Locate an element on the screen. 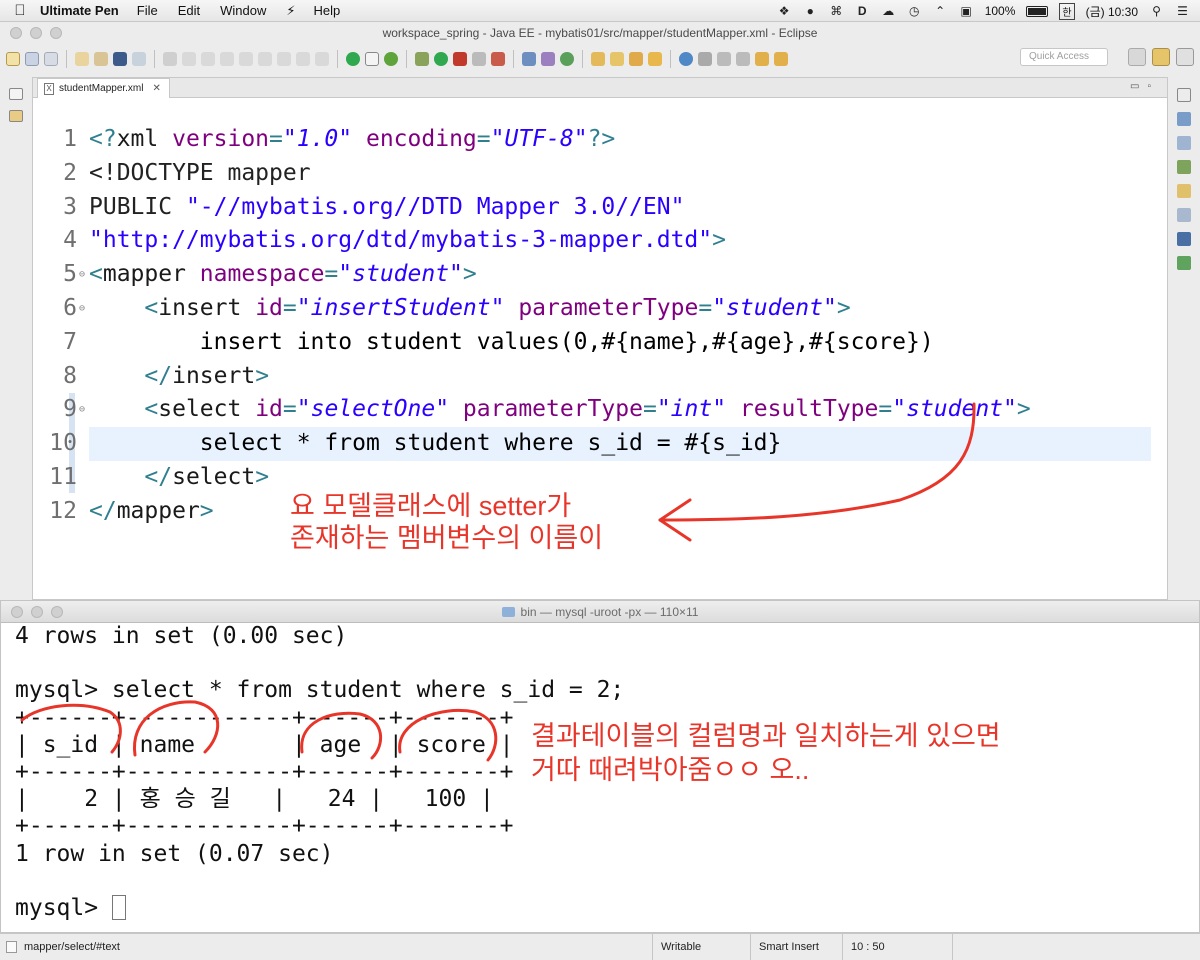 The image size is (1200, 960). search-icon is located at coordinates (617, 59).